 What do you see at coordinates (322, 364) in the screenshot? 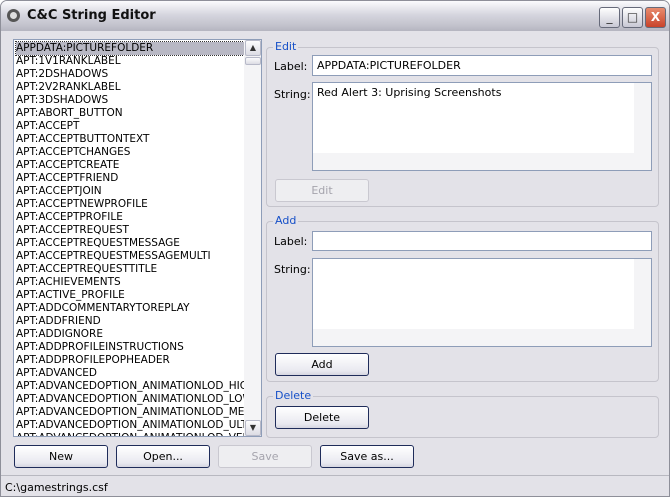
I see `add-button: Add` at bounding box center [322, 364].